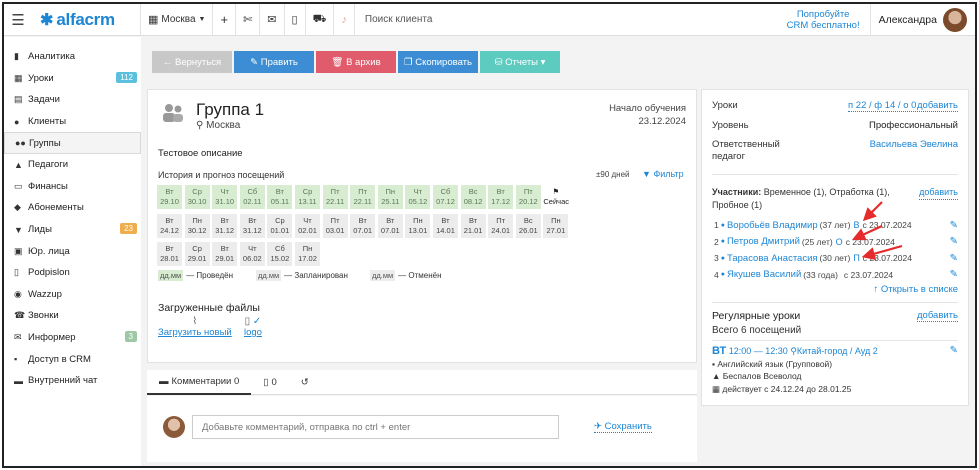  Describe the element at coordinates (344, 20) in the screenshot. I see `notifications-button: ♪` at that location.